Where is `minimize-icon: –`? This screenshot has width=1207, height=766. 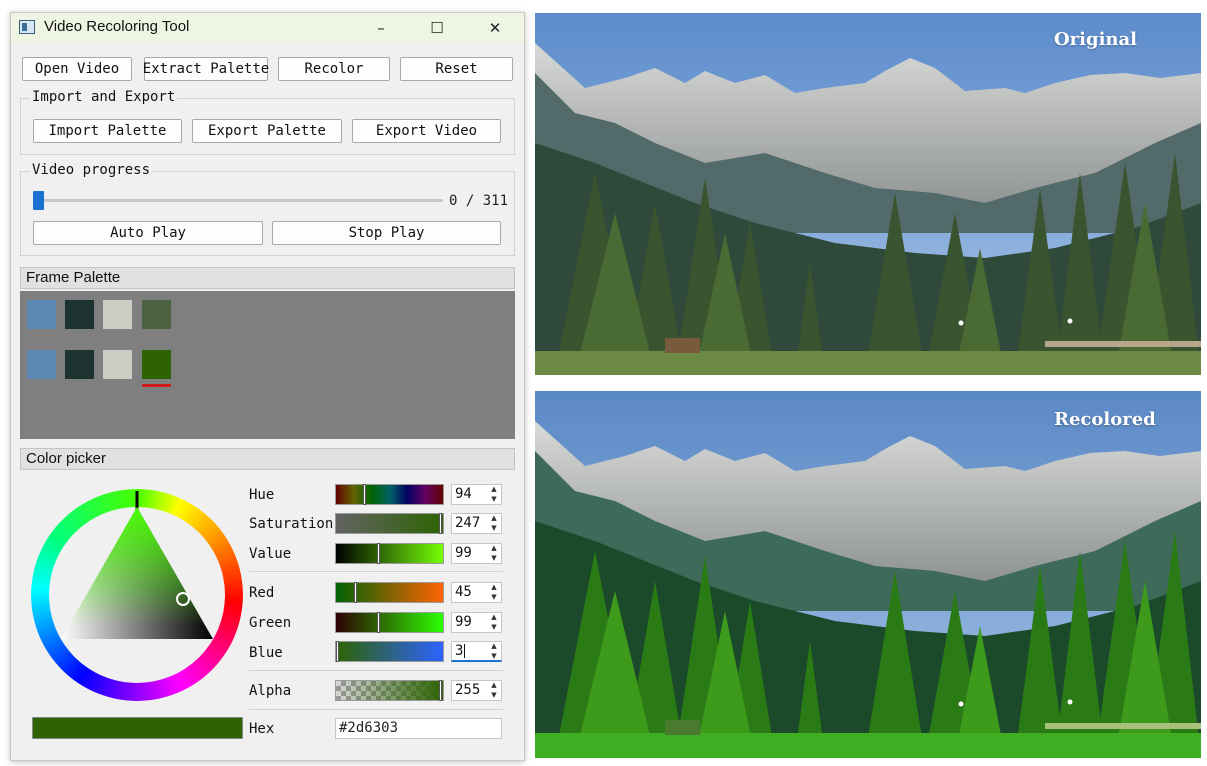
minimize-icon: – is located at coordinates (381, 28).